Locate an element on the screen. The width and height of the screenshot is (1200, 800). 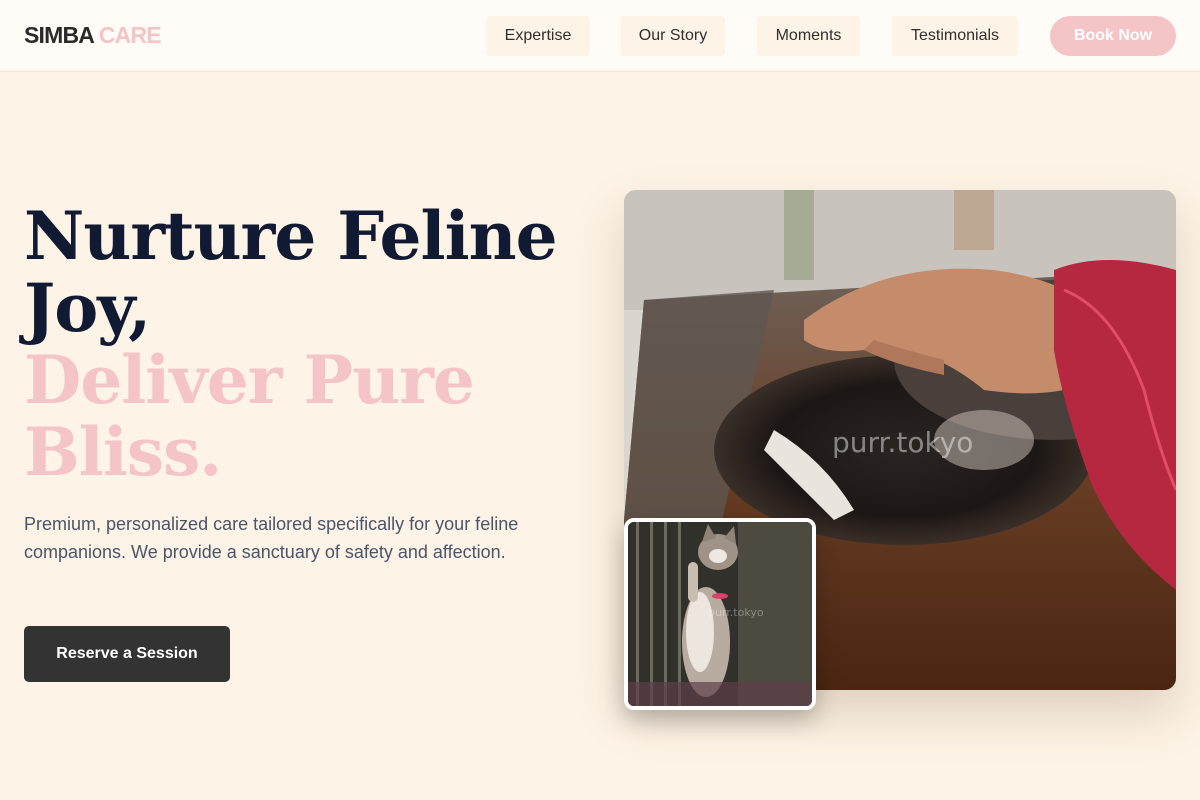
headline-line-4: Bliss. is located at coordinates (123, 452).